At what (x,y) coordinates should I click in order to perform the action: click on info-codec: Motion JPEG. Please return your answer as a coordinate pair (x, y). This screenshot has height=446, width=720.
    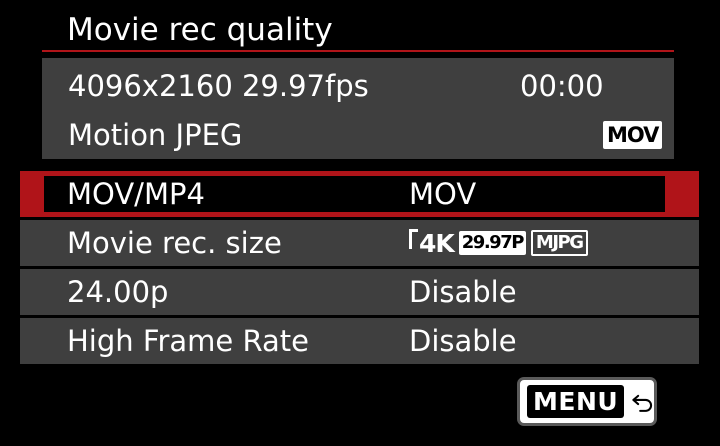
    Looking at the image, I should click on (155, 135).